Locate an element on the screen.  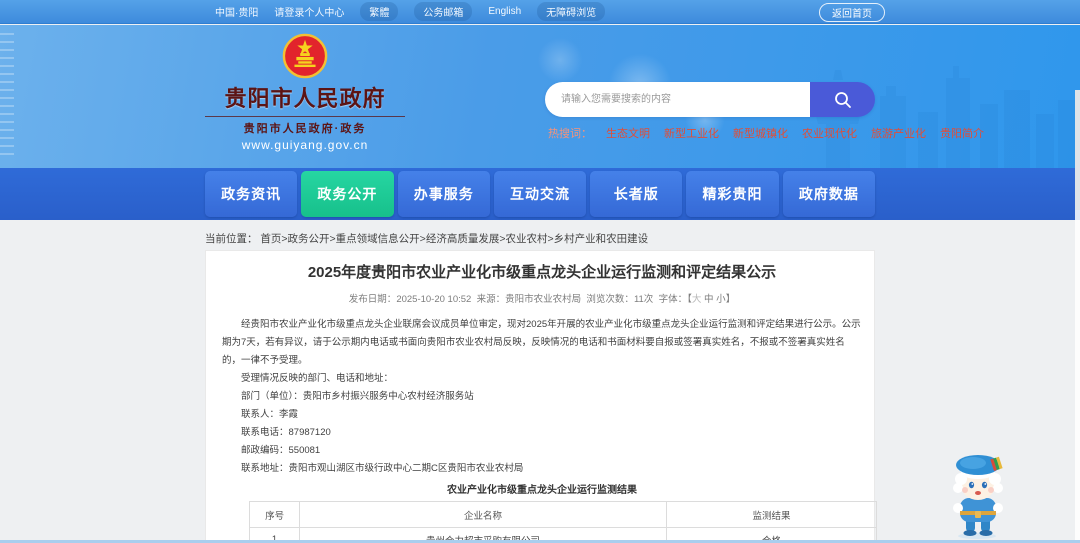
site-url: www.guiyang.gov.cn is located at coordinates (305, 145).